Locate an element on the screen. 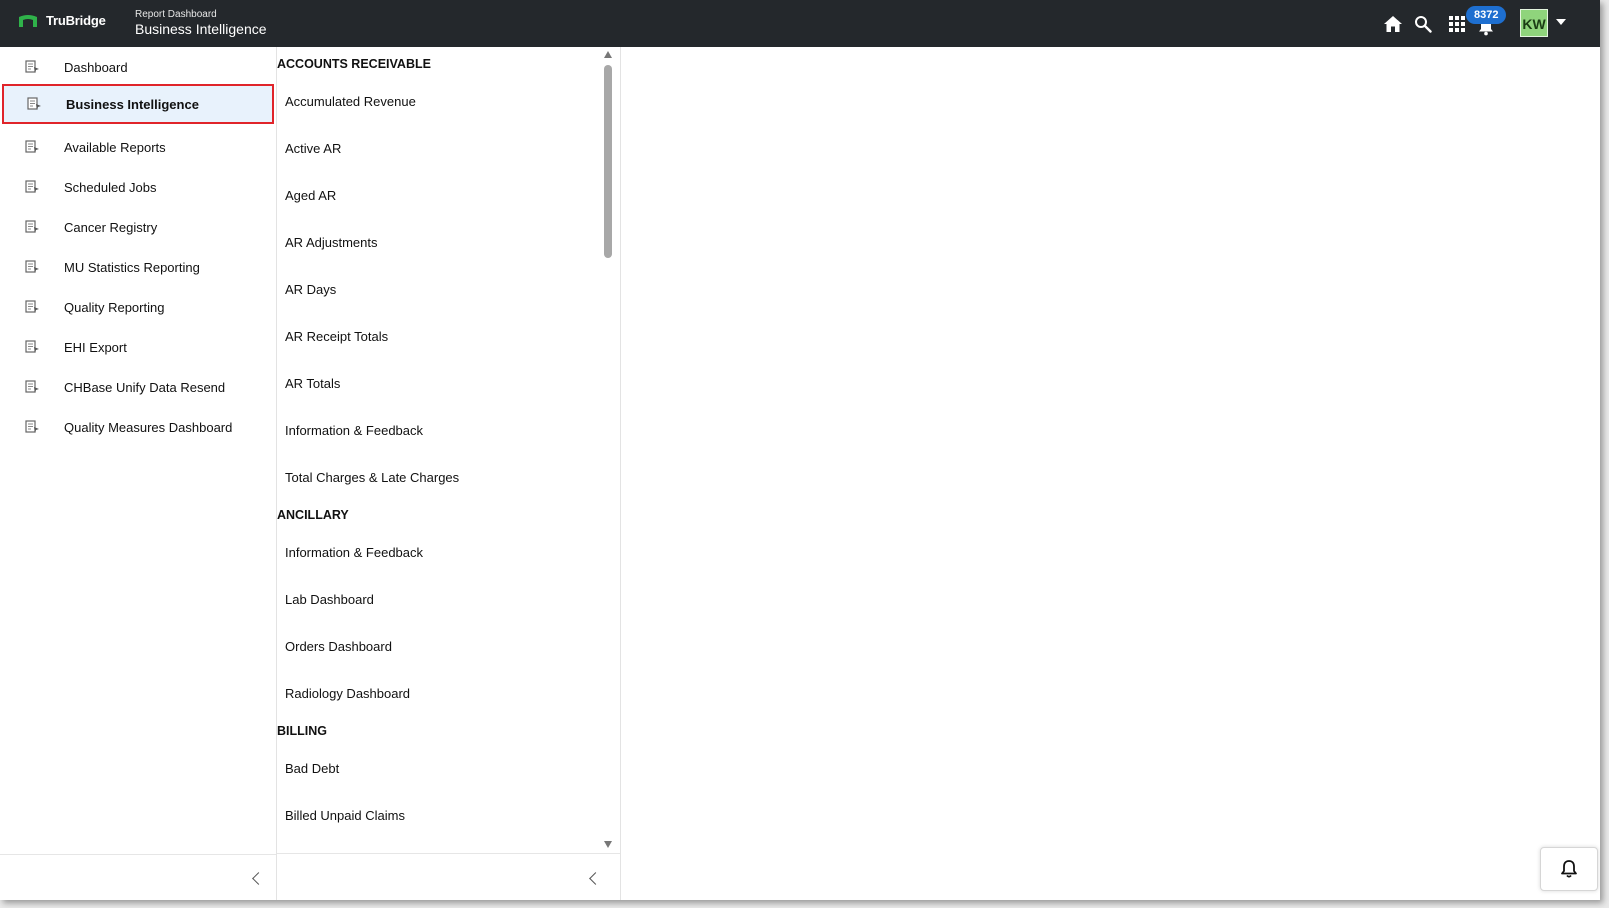 Image resolution: width=1609 pixels, height=908 pixels. user-menu-chevron-down-icon is located at coordinates (1561, 22).